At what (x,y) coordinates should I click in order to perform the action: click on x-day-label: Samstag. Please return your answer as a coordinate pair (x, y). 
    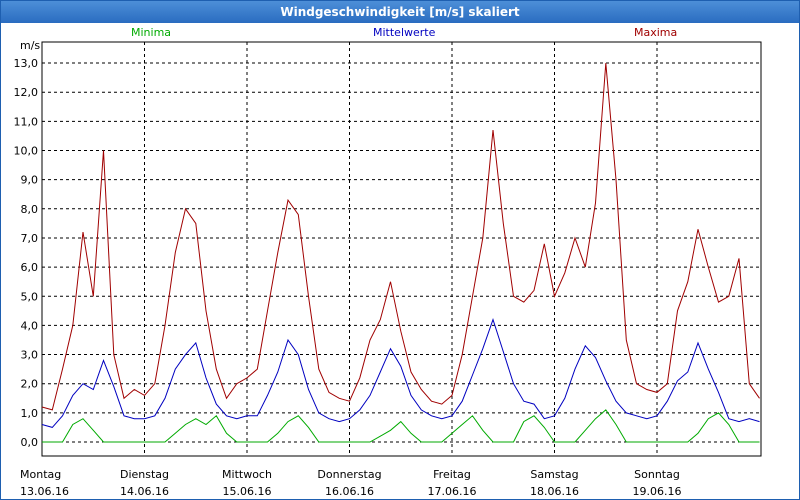
    Looking at the image, I should click on (554, 474).